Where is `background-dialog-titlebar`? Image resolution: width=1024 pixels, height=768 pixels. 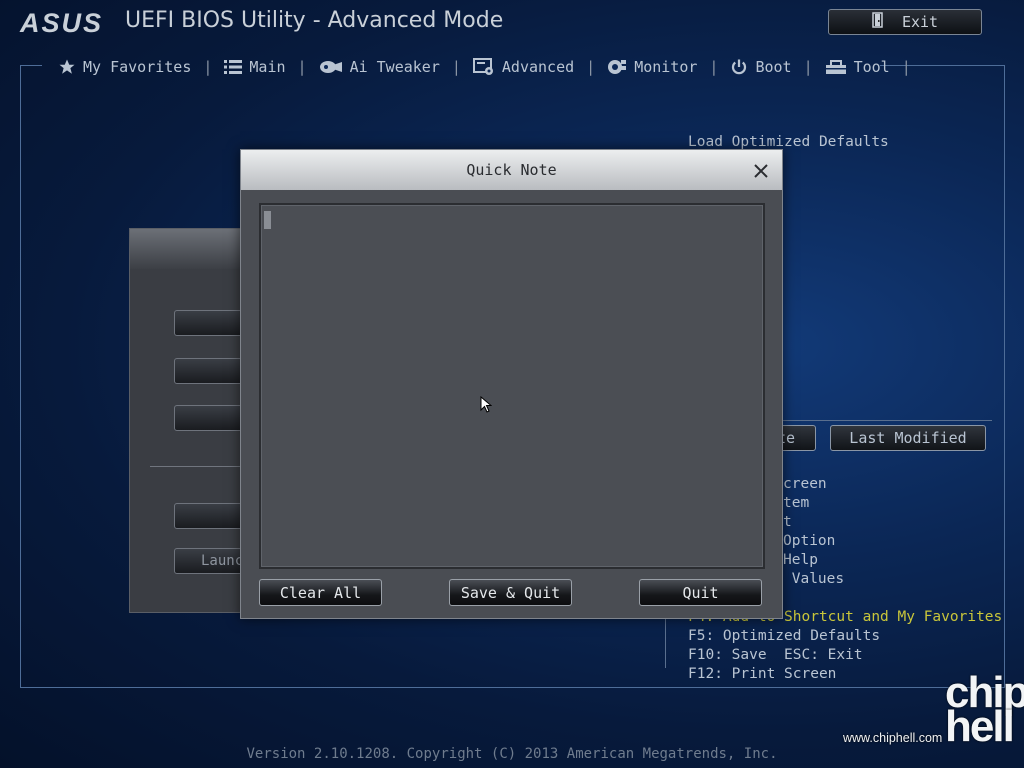
background-dialog-titlebar is located at coordinates (185, 249).